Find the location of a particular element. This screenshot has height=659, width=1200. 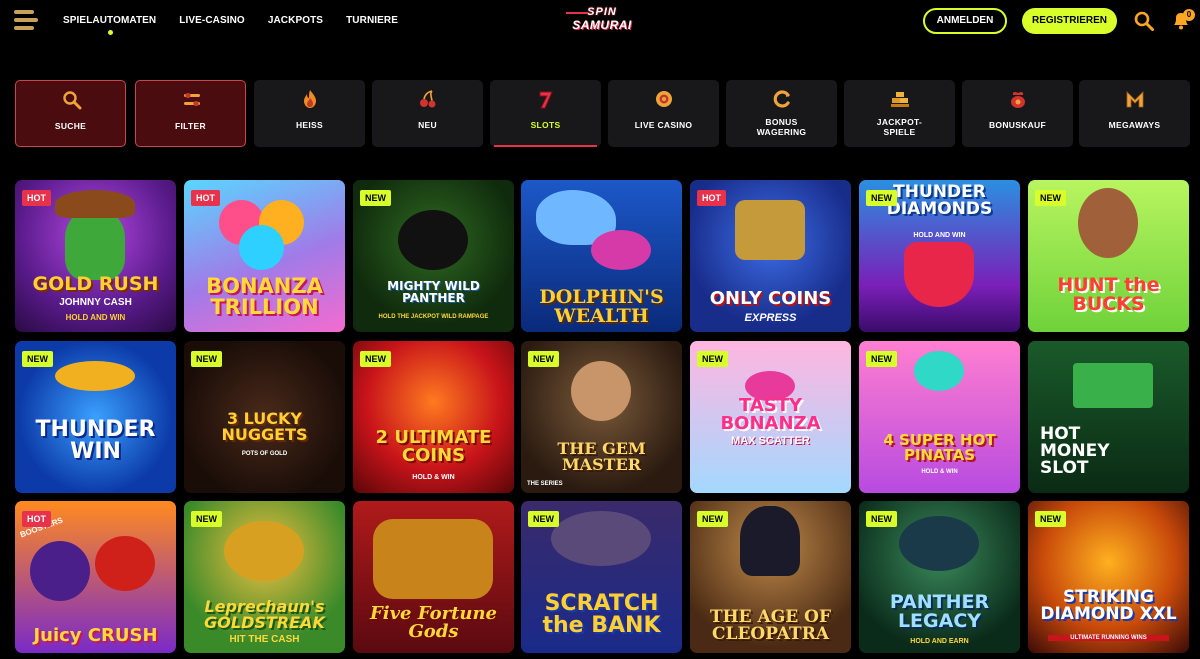

megaways-icon is located at coordinates (1135, 99).